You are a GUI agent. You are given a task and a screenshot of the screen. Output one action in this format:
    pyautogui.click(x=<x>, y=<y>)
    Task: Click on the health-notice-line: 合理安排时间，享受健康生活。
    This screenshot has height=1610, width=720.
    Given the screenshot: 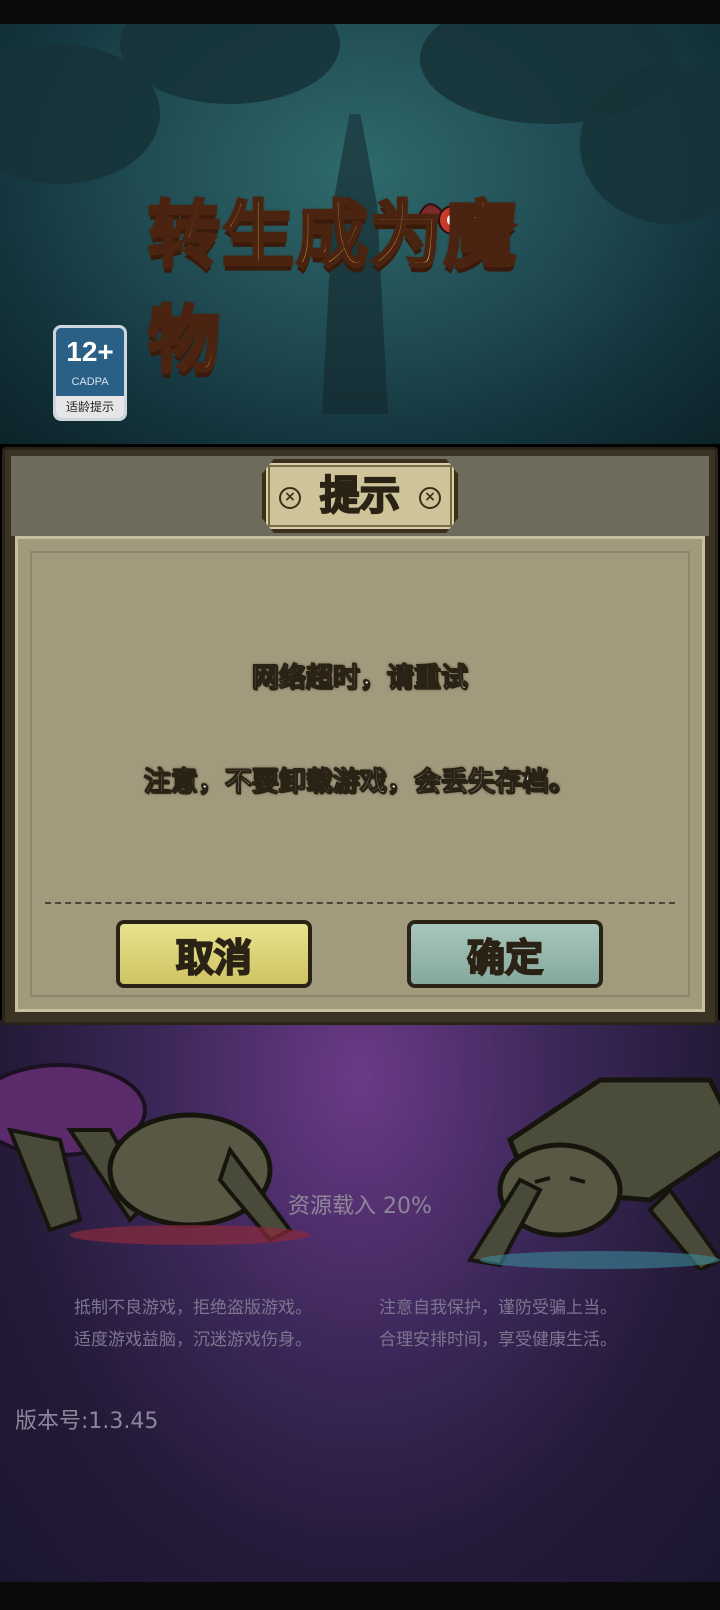 What is the action you would take?
    pyautogui.click(x=498, y=1340)
    